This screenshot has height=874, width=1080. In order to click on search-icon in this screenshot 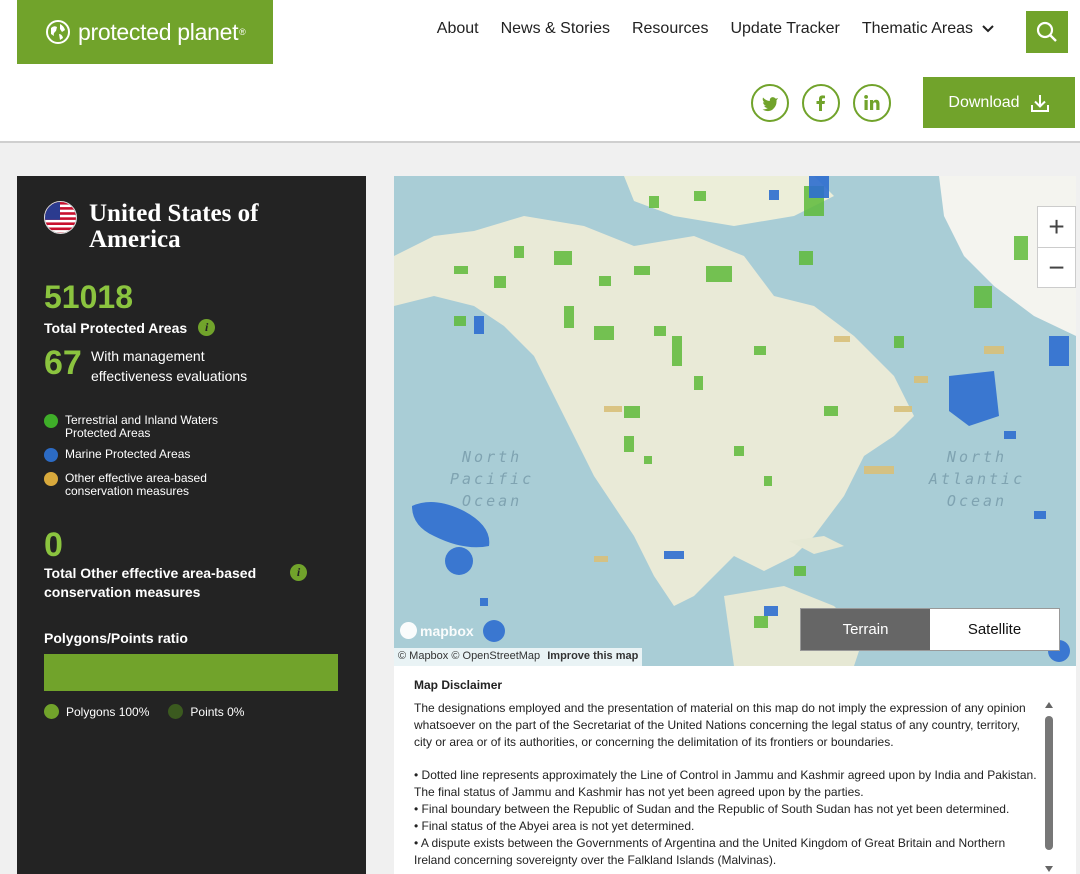, I will do `click(1046, 31)`.